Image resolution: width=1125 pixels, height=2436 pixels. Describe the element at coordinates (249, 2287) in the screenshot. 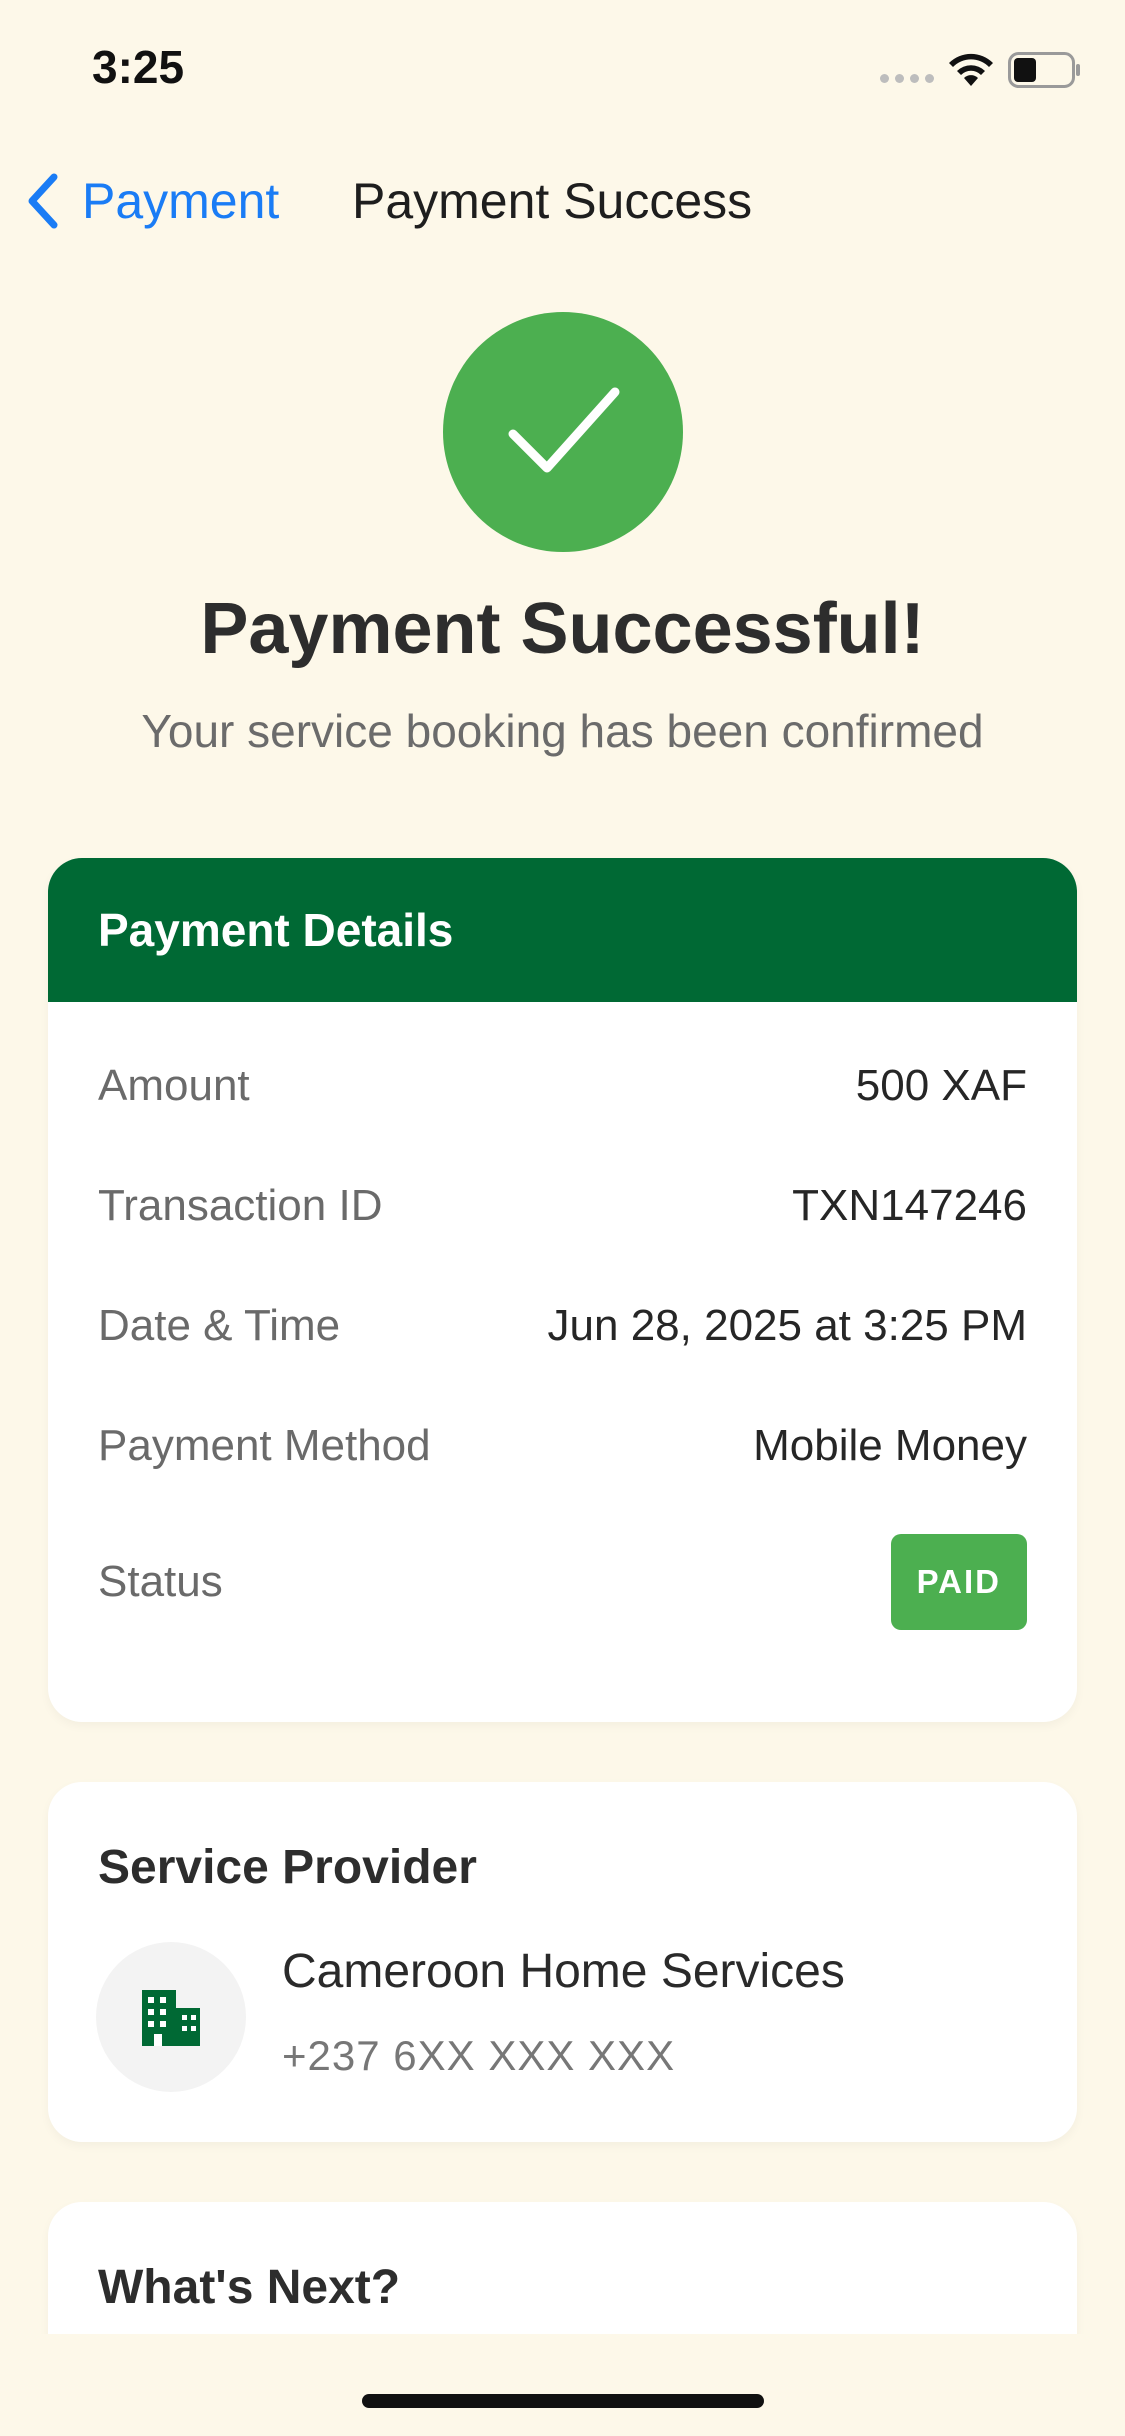

I see `whats-next-heading: What's Next?` at that location.